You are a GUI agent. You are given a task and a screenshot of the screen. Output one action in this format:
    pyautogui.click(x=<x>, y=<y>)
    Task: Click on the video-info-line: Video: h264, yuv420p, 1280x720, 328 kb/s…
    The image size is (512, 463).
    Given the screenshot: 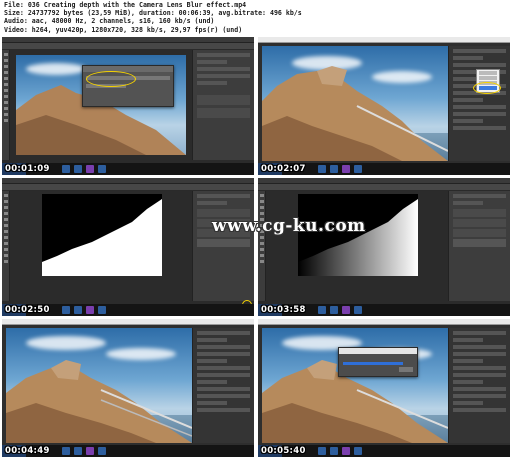 What is the action you would take?
    pyautogui.click(x=123, y=29)
    